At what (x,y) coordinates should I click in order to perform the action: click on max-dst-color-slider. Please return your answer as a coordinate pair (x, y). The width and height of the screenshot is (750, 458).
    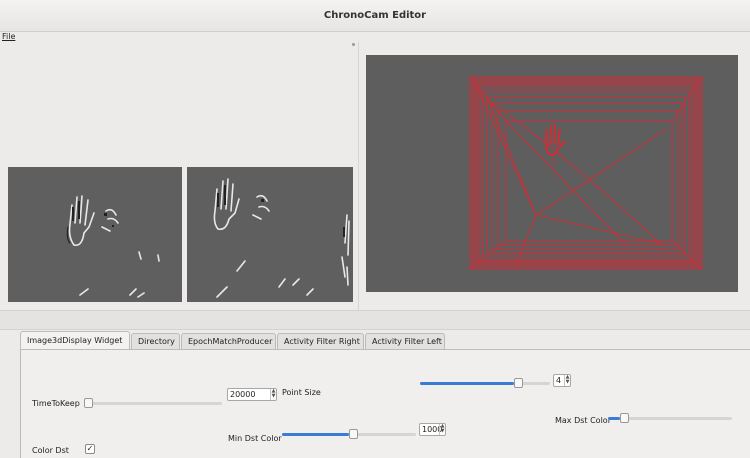
    Looking at the image, I should click on (670, 418).